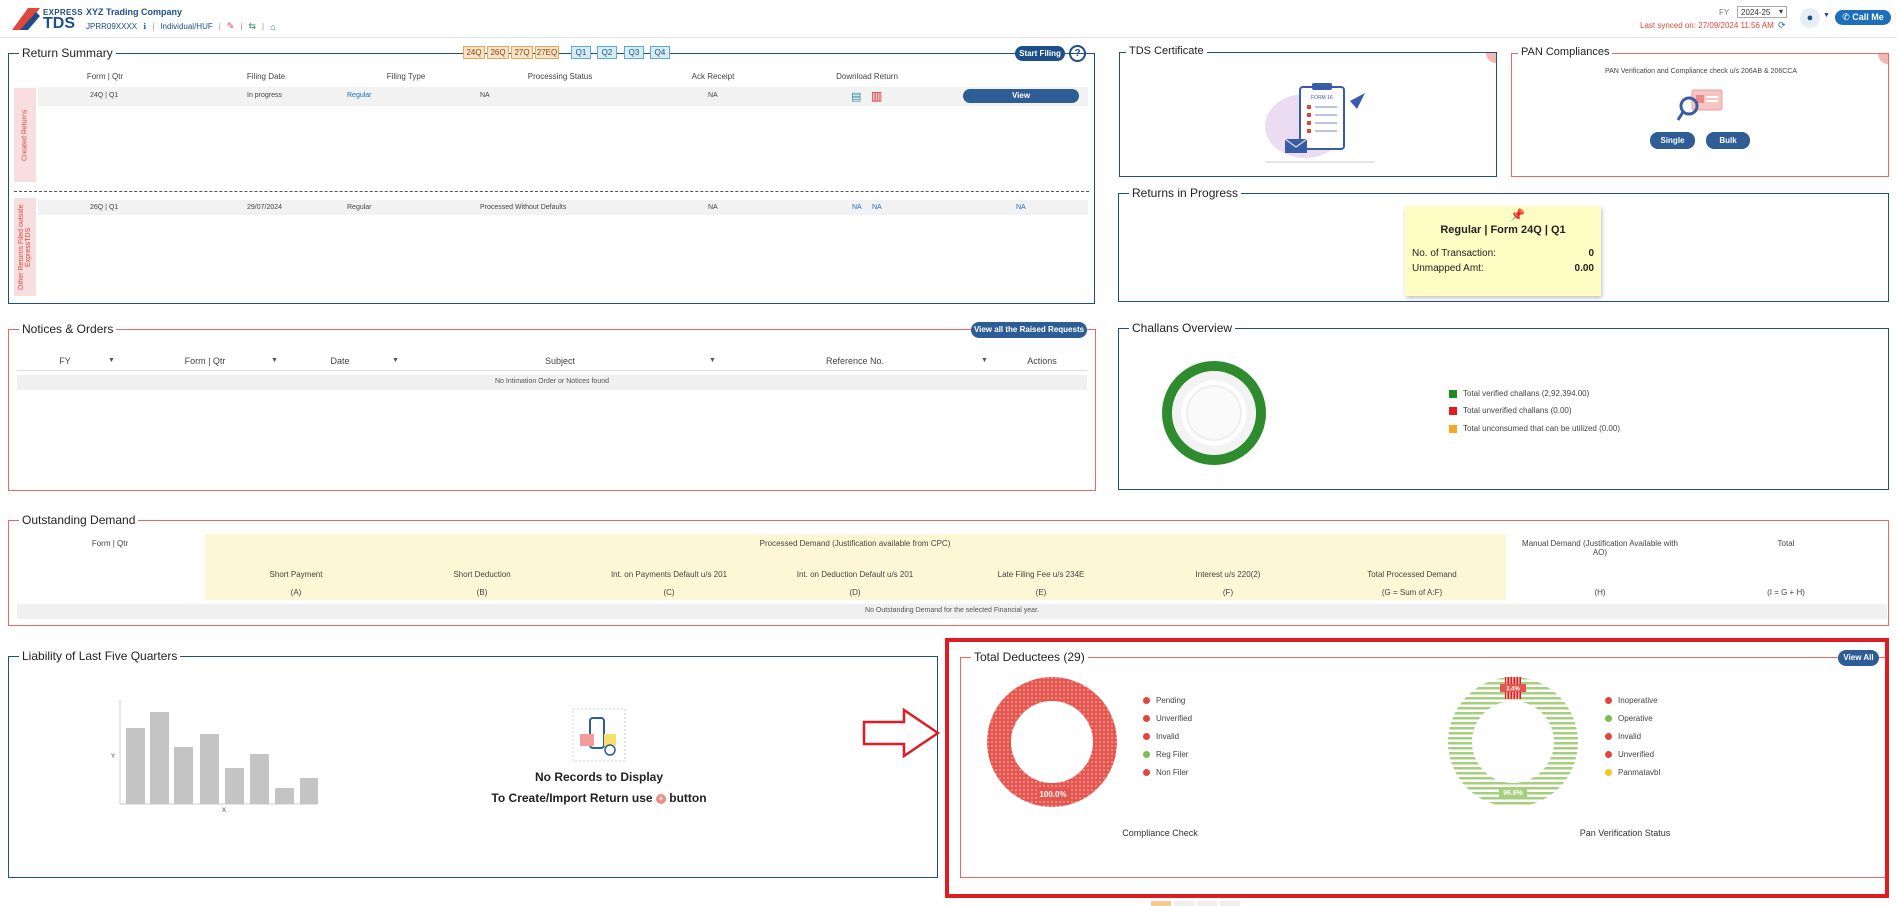 The height and width of the screenshot is (906, 1897). What do you see at coordinates (1863, 17) in the screenshot?
I see `call-me-button: ✆ Call Me` at bounding box center [1863, 17].